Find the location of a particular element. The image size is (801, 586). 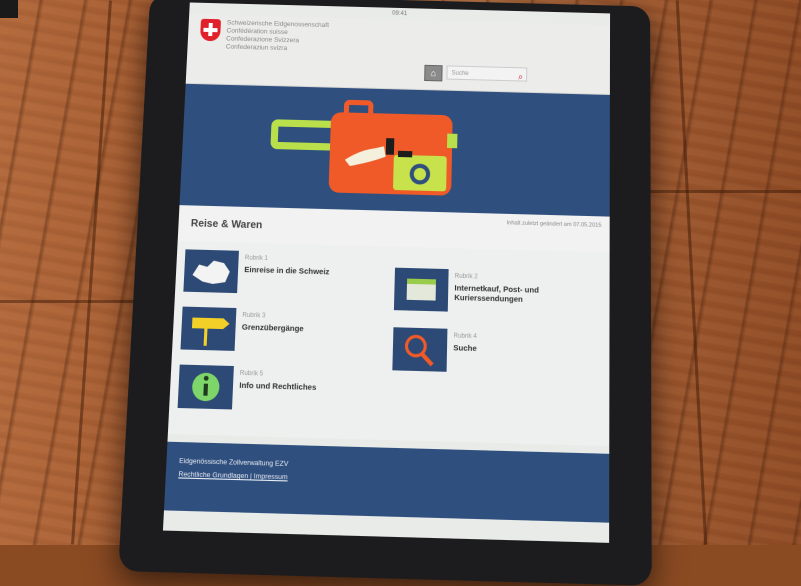

search-input: Suche ⌕ is located at coordinates (487, 74).